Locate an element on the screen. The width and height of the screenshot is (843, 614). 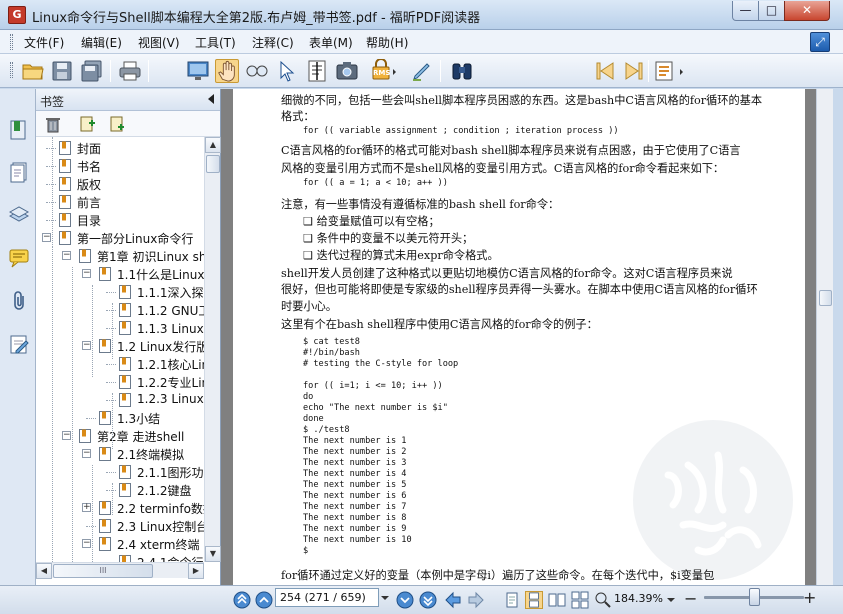
save-all-icon is located at coordinates (92, 71).